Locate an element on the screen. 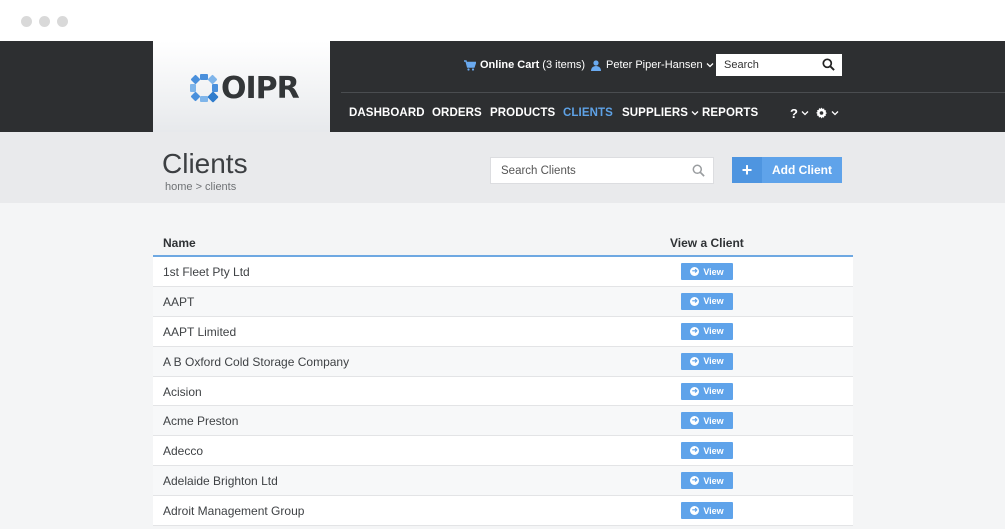 This screenshot has height=529, width=1005. client-name: 1st Fleet Pty Ltd is located at coordinates (206, 272).